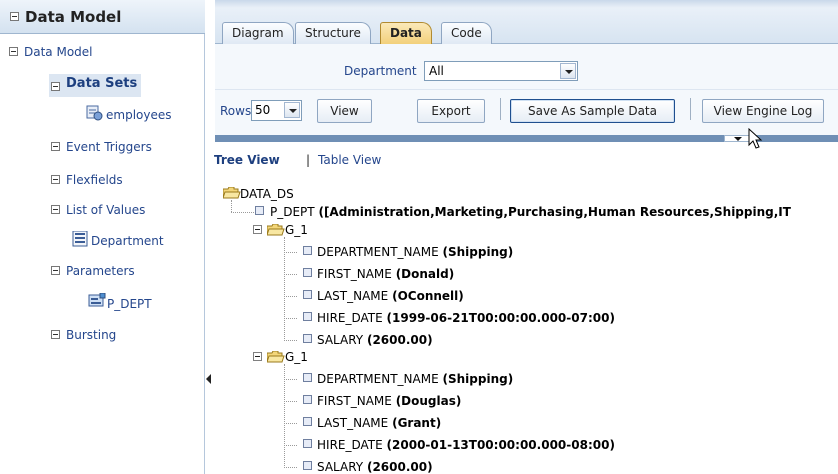 The width and height of the screenshot is (838, 474). What do you see at coordinates (267, 194) in the screenshot?
I see `tree-root-label: DATA_DS` at bounding box center [267, 194].